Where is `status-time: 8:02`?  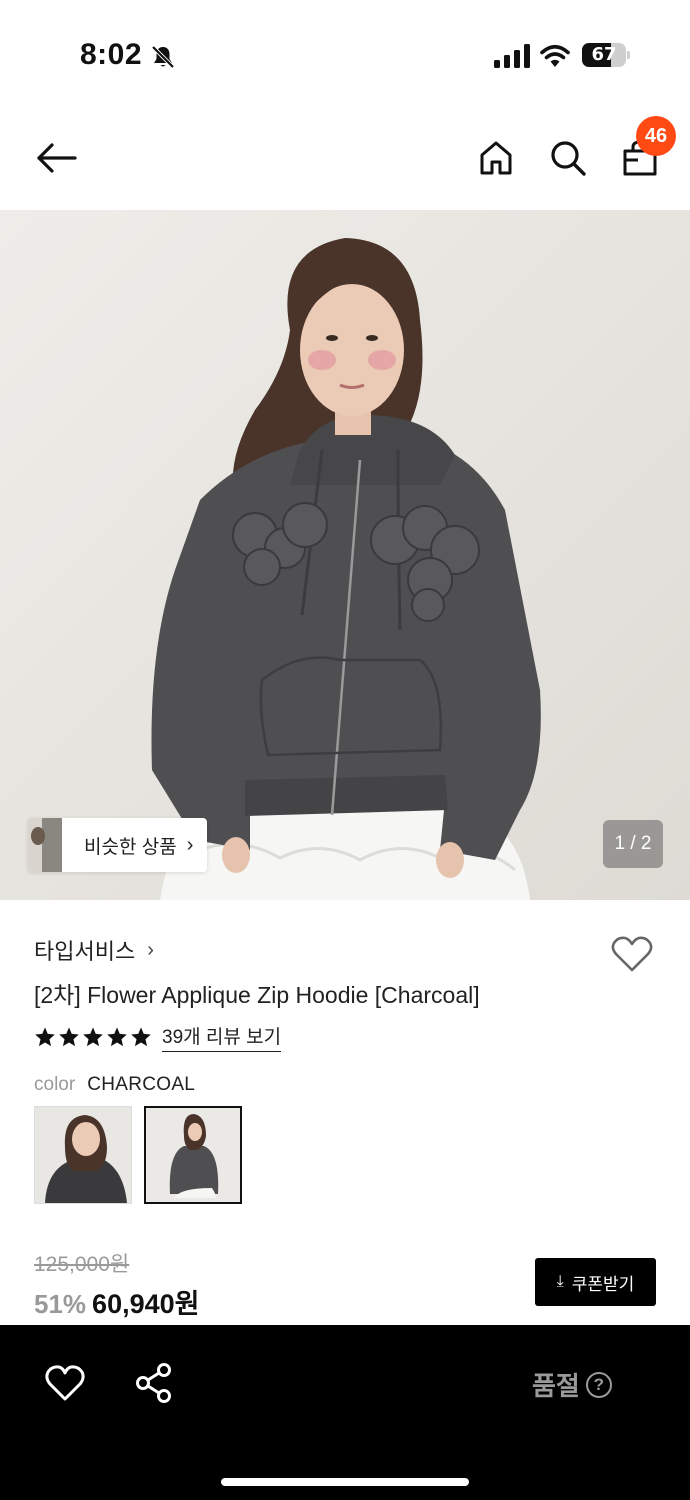 status-time: 8:02 is located at coordinates (111, 54).